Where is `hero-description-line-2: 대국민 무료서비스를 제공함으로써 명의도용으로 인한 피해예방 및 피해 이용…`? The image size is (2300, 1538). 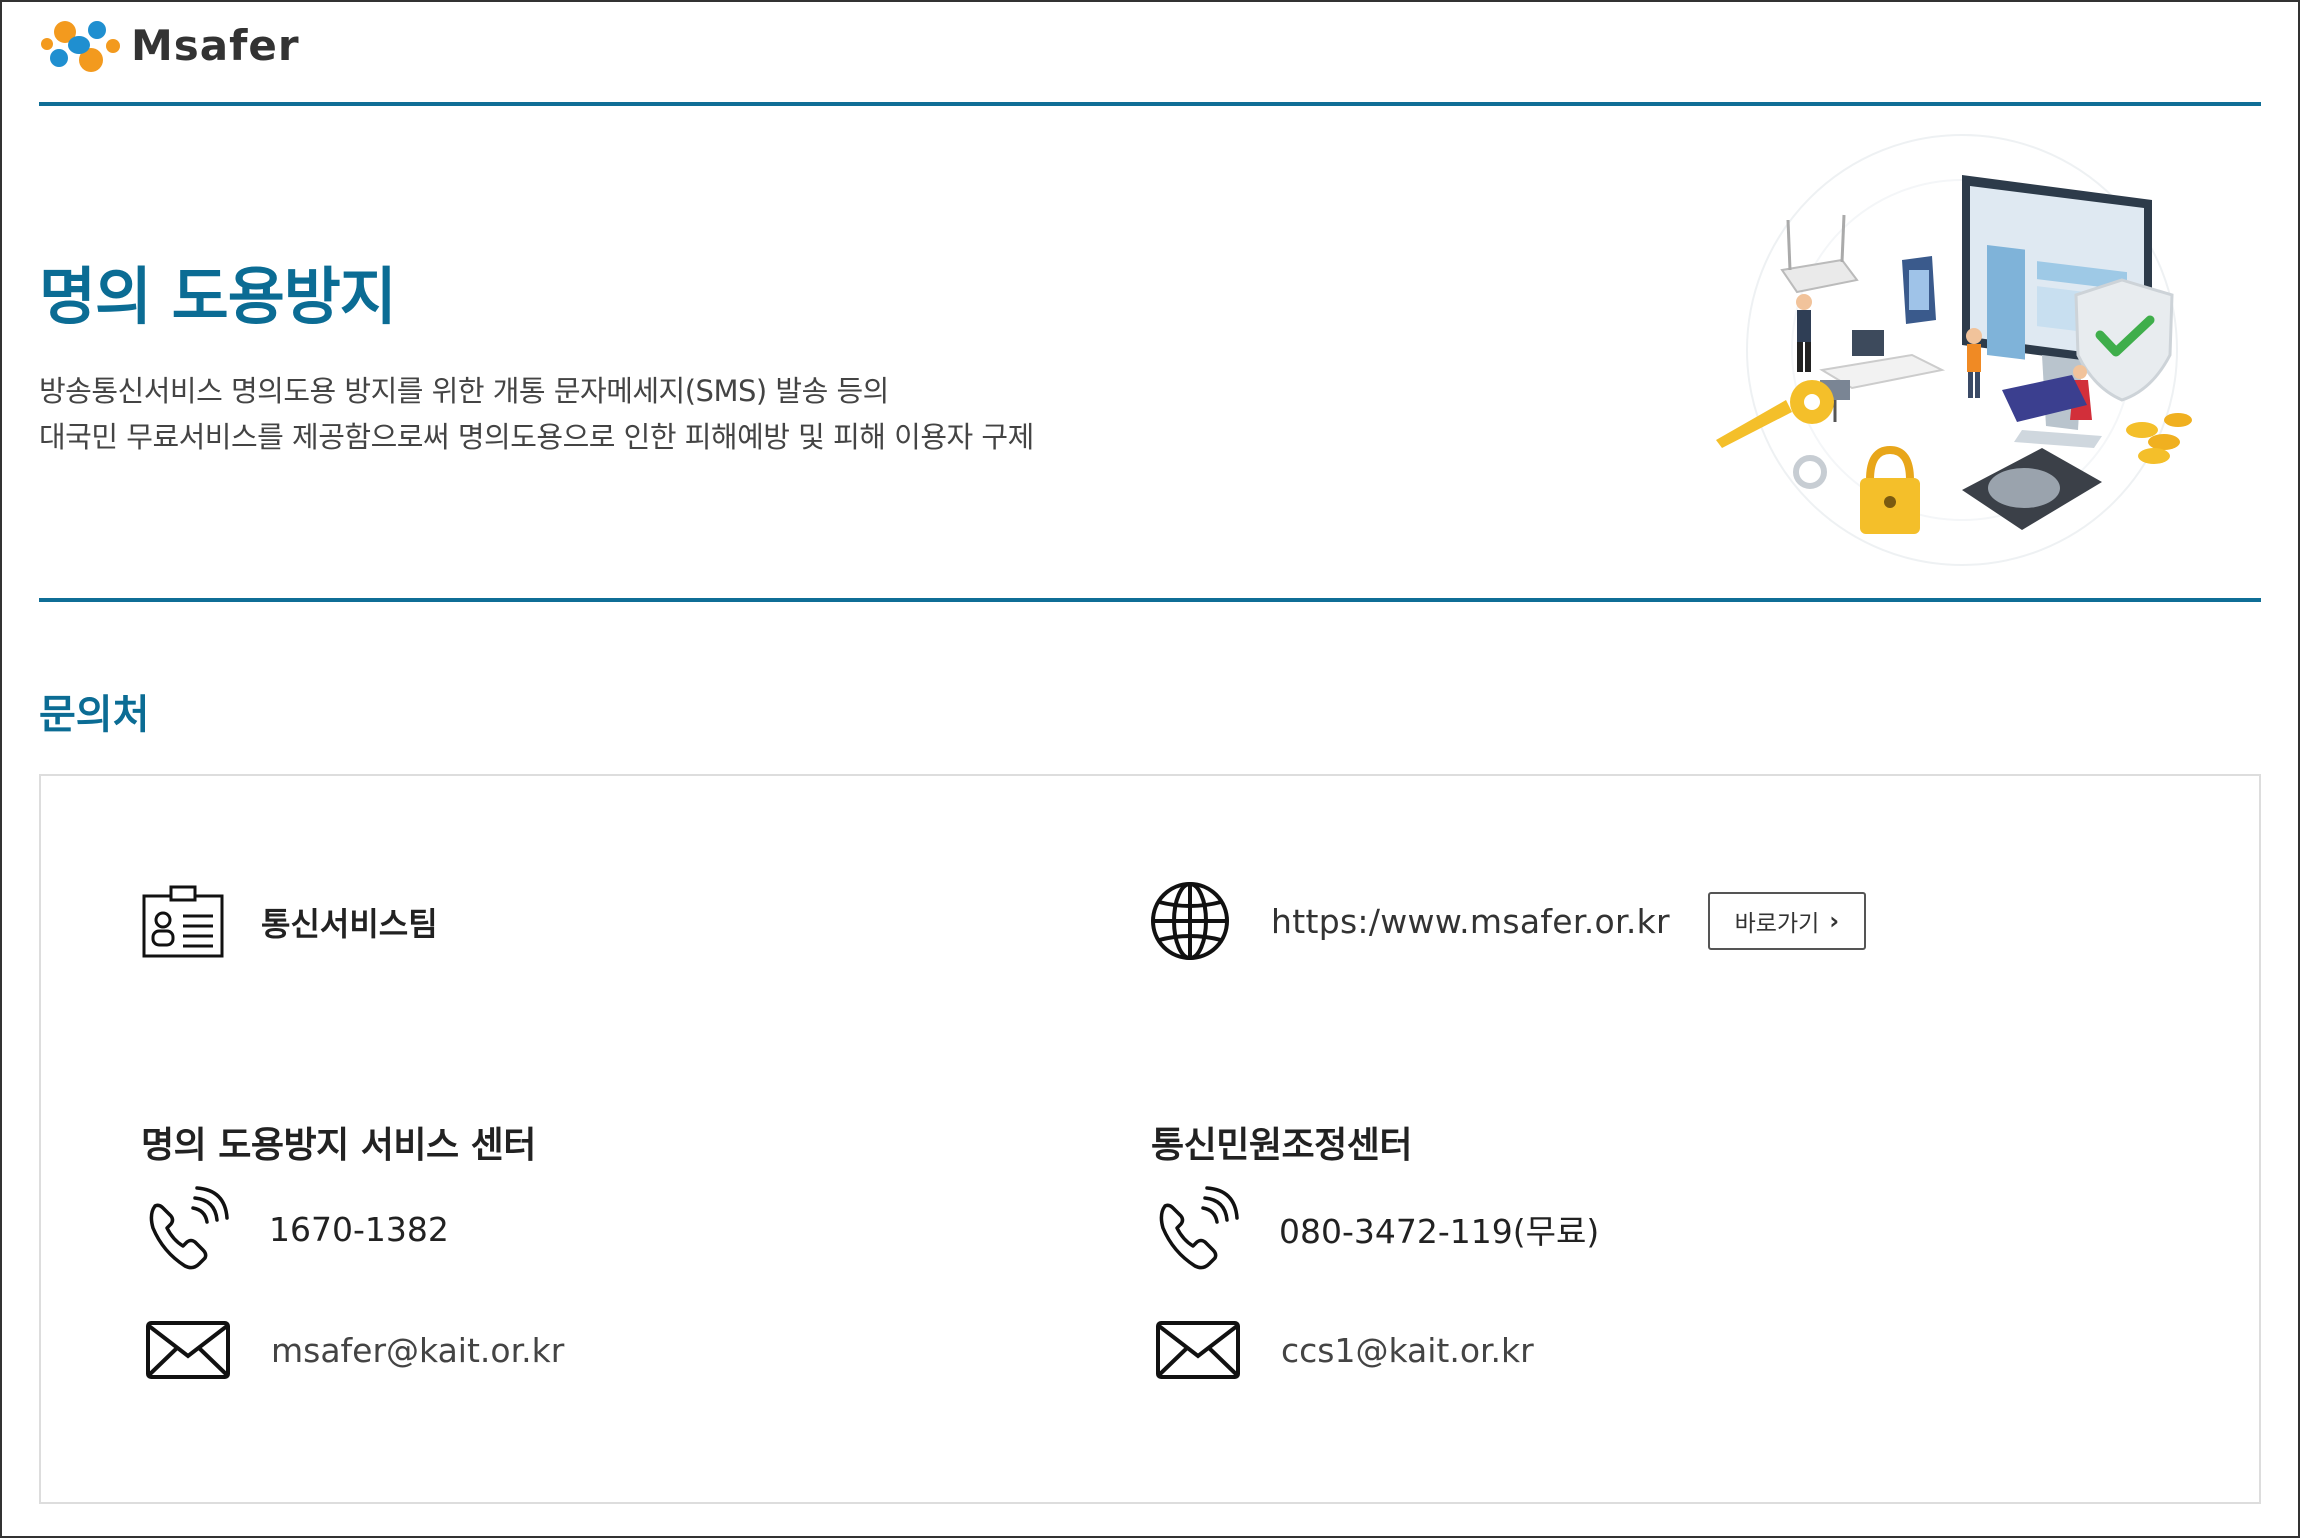
hero-description-line-2: 대국민 무료서비스를 제공함으로써 명의도용으로 인한 피해예방 및 피해 이용… is located at coordinates (536, 437).